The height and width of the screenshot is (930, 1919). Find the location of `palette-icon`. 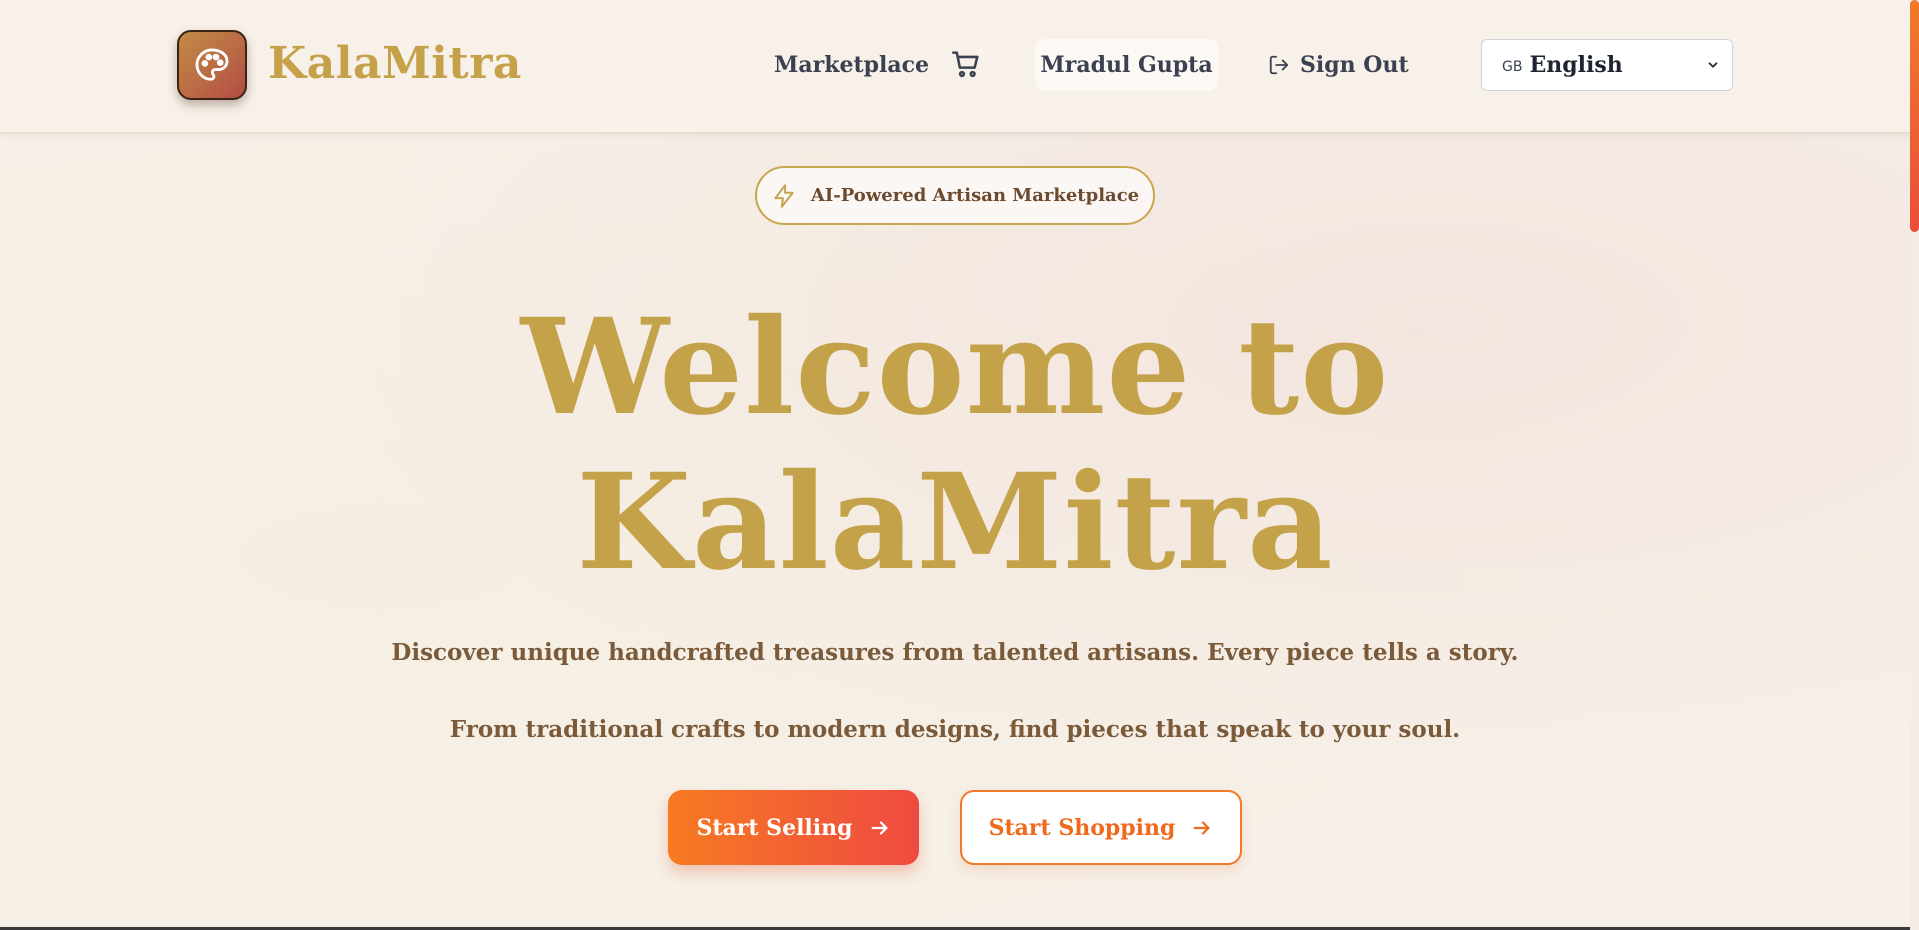

palette-icon is located at coordinates (212, 64).